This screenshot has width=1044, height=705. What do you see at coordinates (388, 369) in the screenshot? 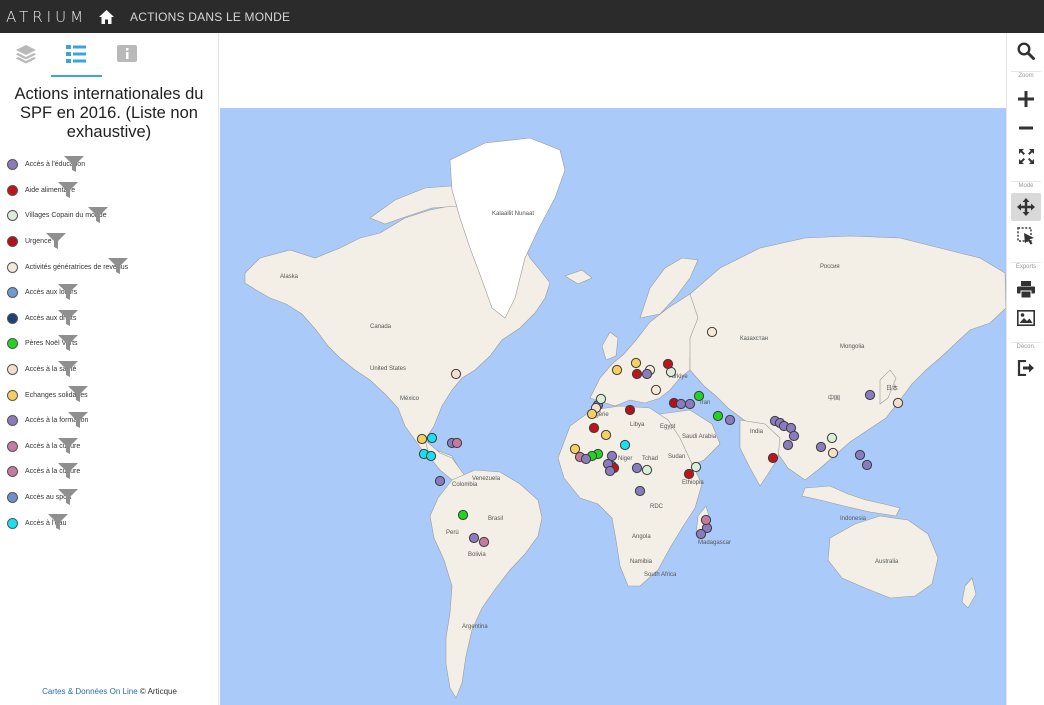
I see `map-label-usa: United States` at bounding box center [388, 369].